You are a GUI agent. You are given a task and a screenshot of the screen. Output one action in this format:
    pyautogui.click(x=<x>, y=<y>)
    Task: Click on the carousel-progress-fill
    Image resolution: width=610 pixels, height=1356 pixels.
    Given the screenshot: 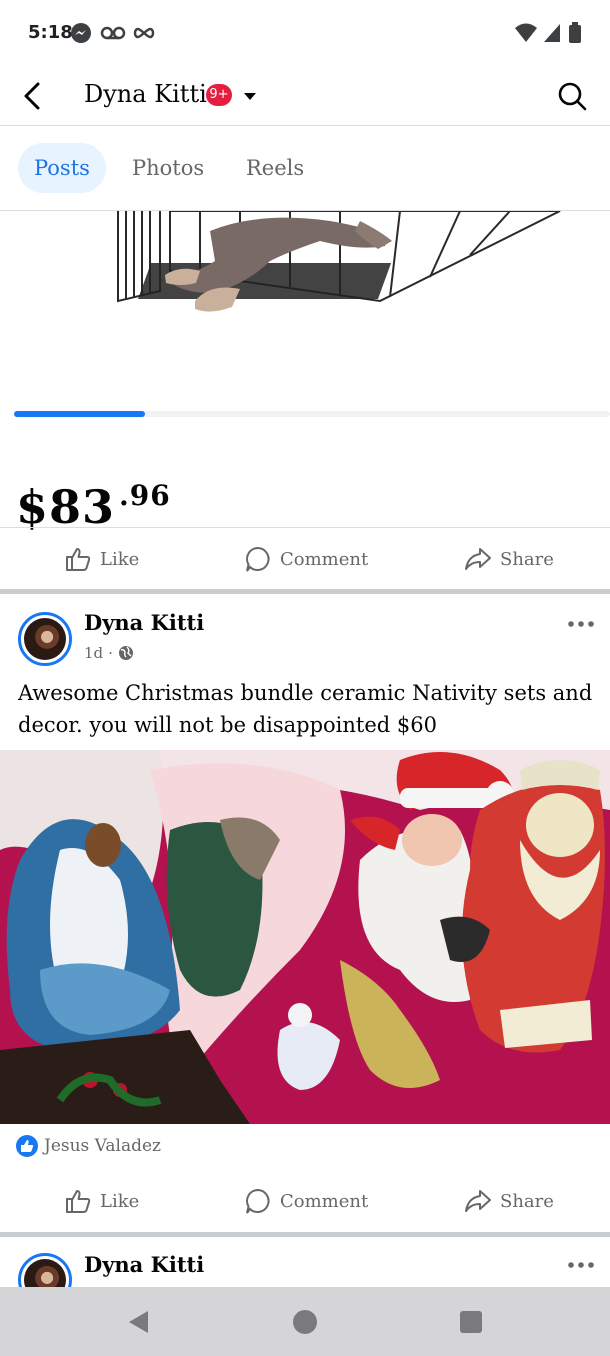 What is the action you would take?
    pyautogui.click(x=80, y=414)
    